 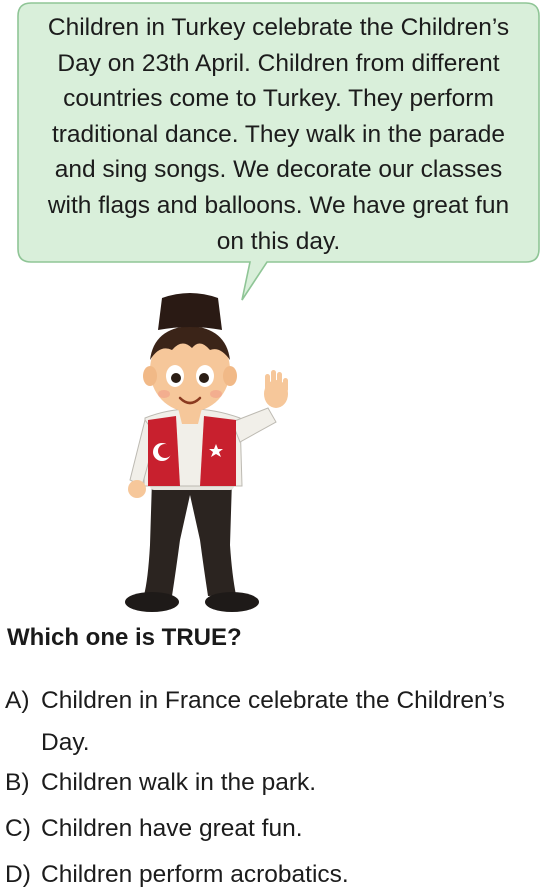 I want to click on question-text: Which one is TRUE?, so click(x=124, y=637).